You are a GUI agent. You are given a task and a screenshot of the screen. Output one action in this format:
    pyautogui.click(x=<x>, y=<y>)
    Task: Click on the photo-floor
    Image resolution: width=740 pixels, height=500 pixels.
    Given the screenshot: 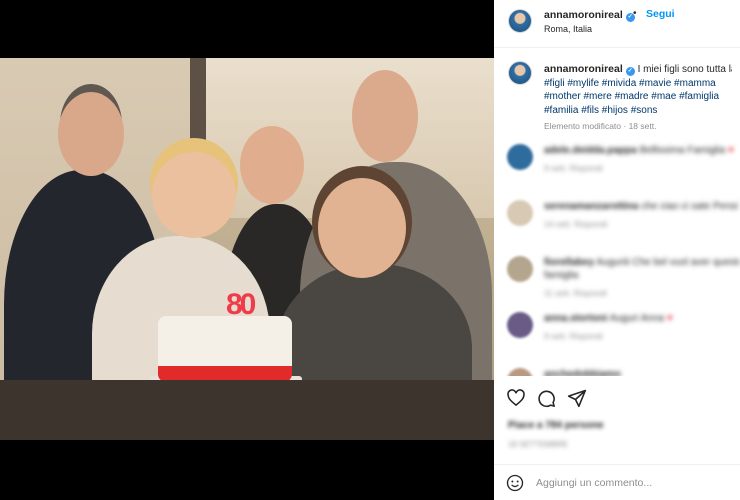 What is the action you would take?
    pyautogui.click(x=247, y=410)
    